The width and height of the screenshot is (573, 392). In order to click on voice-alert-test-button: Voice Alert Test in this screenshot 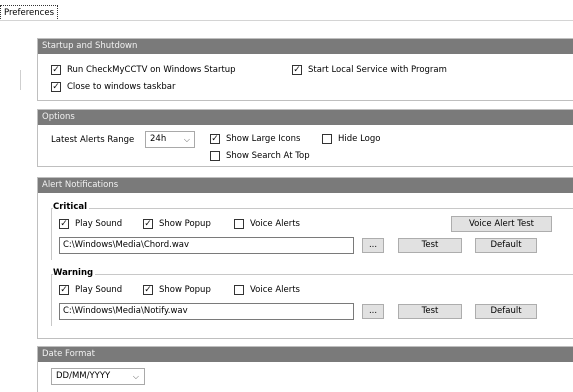, I will do `click(501, 224)`.